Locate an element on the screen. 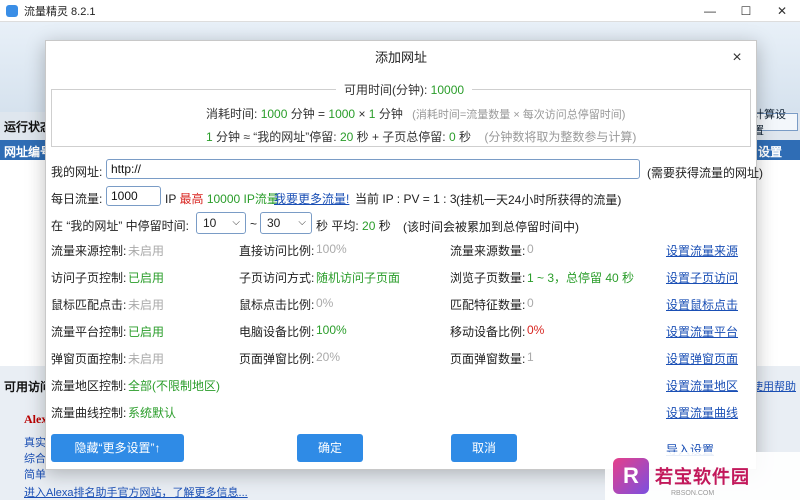 This screenshot has width=800, height=500. setting-label: 鼠标匹配点击: is located at coordinates (89, 305).